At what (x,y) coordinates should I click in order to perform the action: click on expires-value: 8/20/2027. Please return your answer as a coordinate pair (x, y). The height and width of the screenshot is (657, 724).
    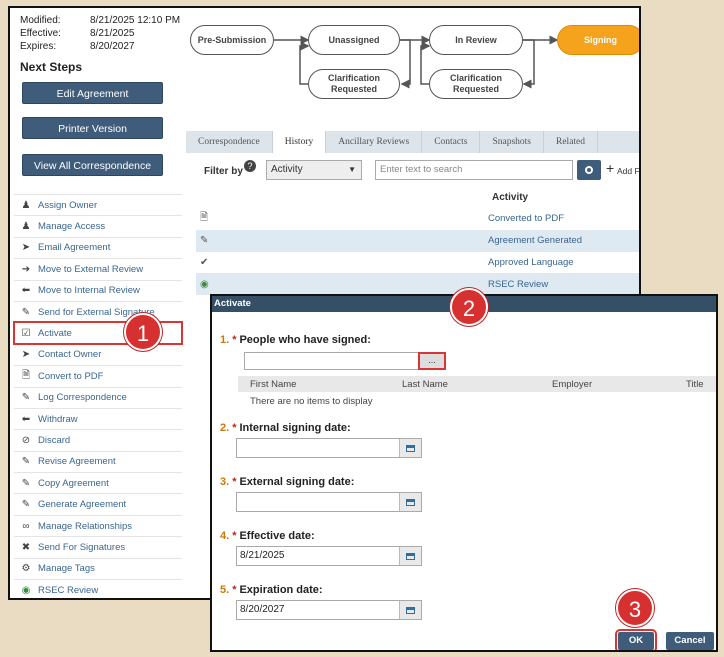
    Looking at the image, I should click on (112, 46).